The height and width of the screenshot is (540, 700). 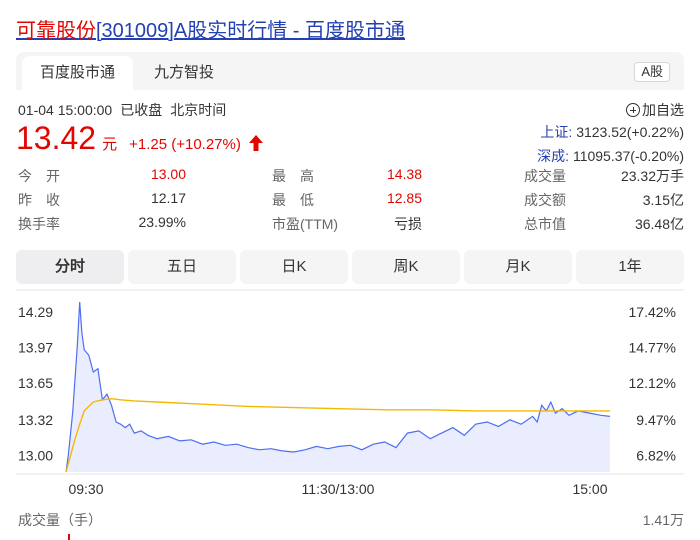 What do you see at coordinates (652, 383) in the screenshot?
I see `y-right-tick-label: 12.12%` at bounding box center [652, 383].